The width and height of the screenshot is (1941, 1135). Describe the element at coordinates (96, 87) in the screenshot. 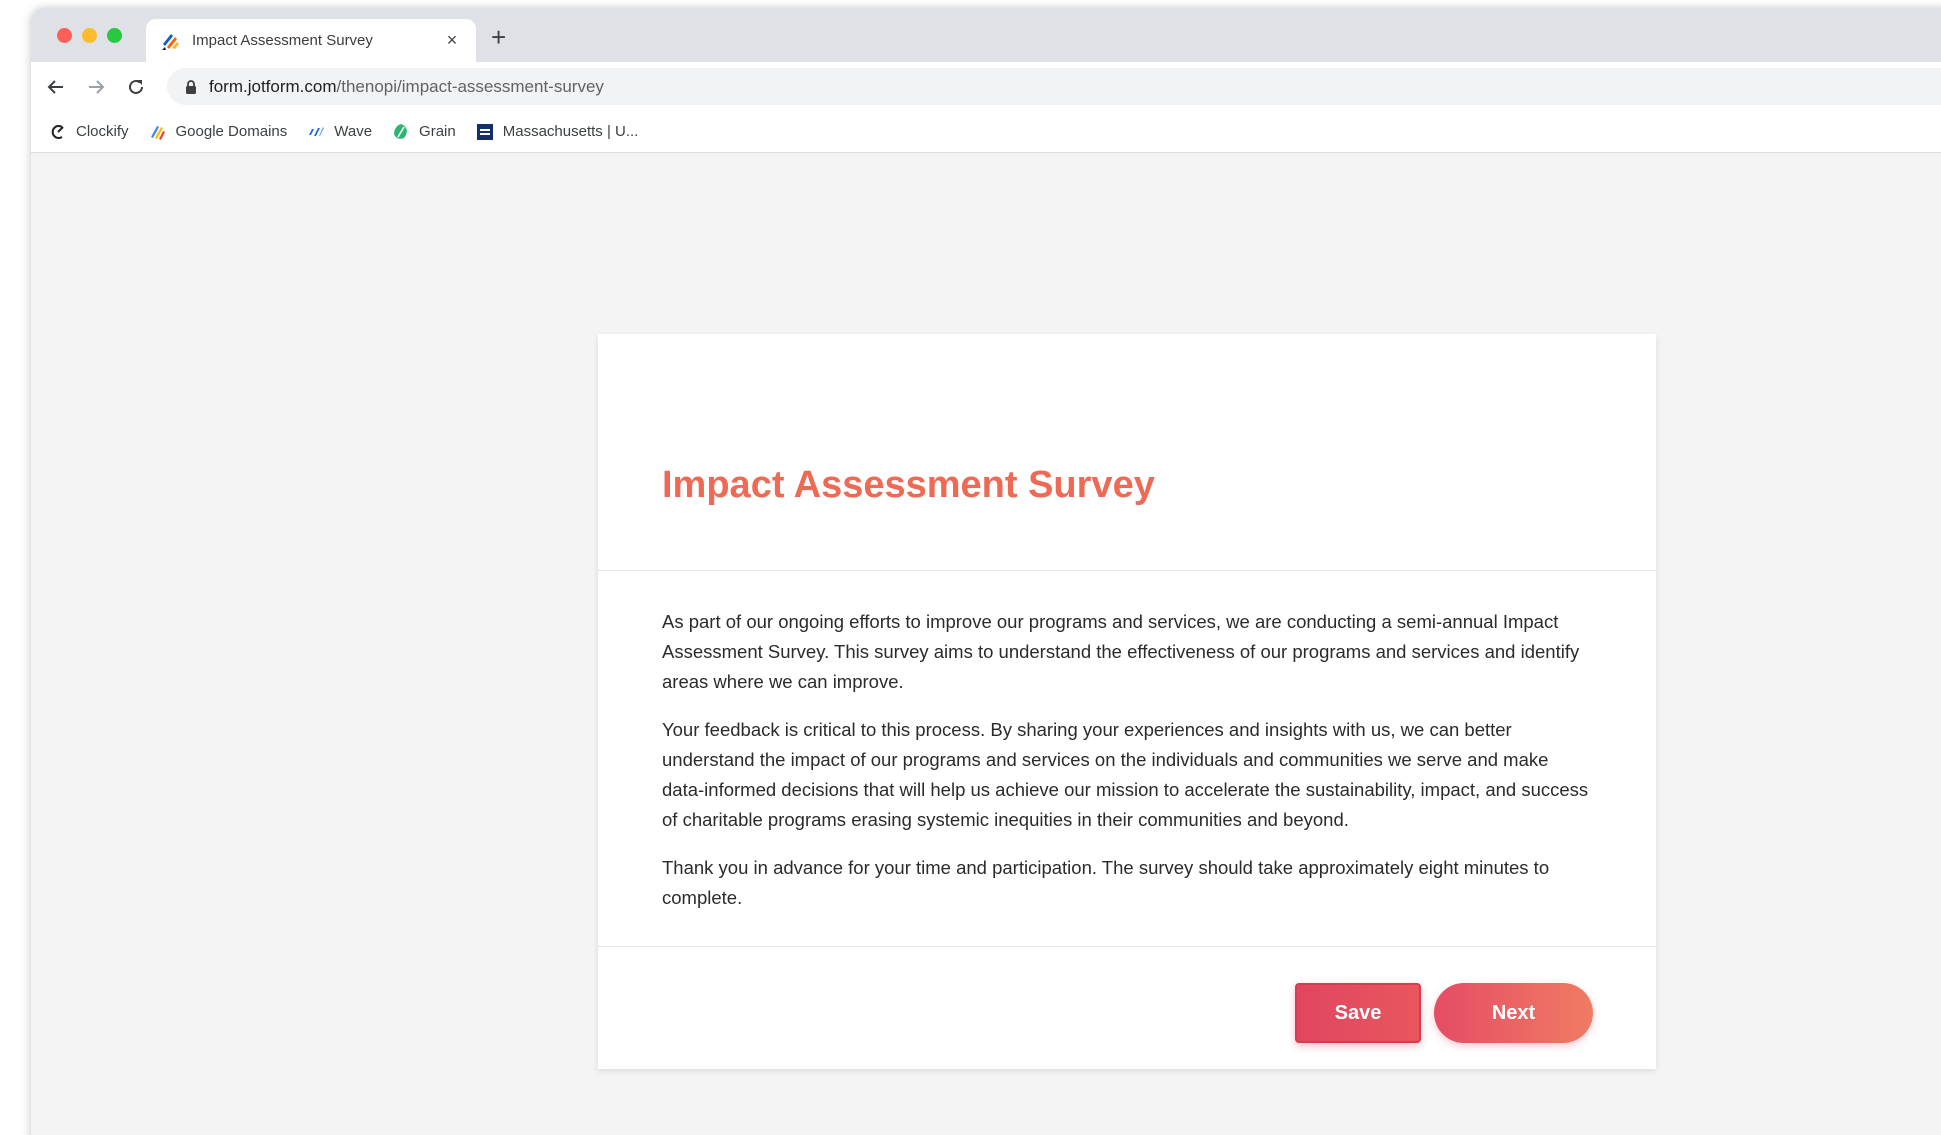

I see `forward-arrow-icon` at that location.